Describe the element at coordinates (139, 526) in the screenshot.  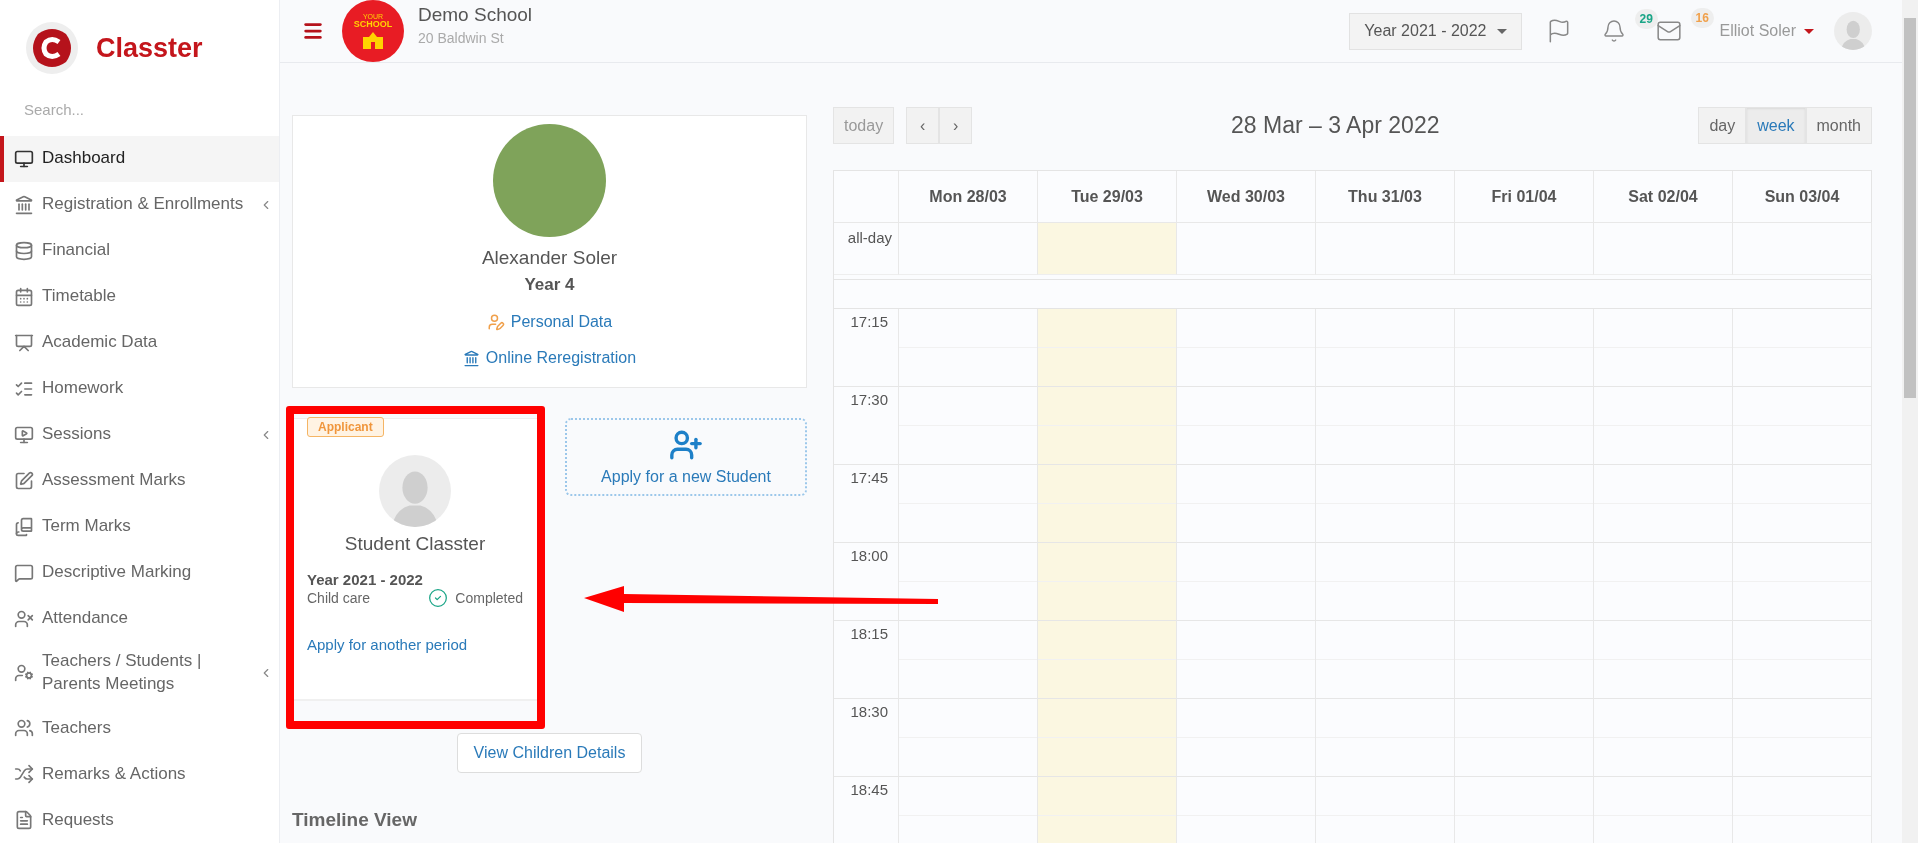
I see `sidebar-item: Term Marks` at that location.